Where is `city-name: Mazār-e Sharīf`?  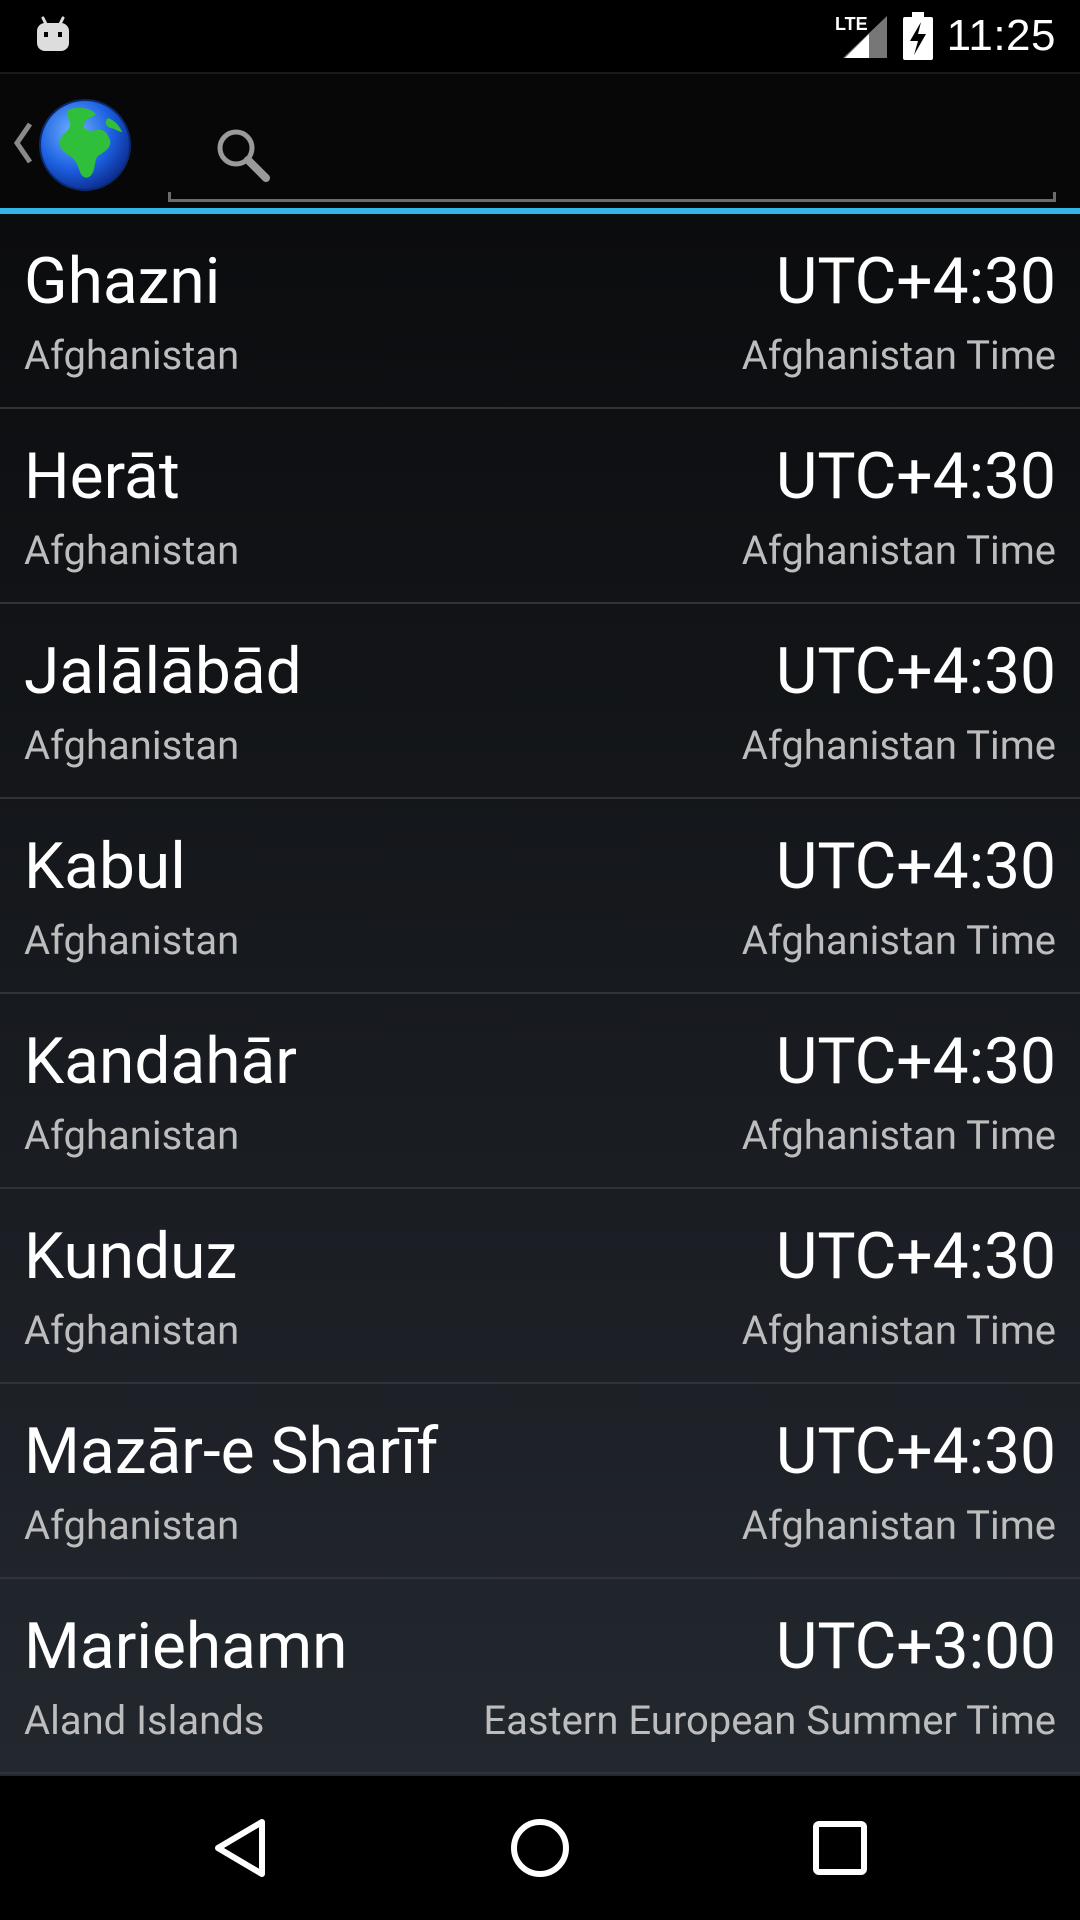
city-name: Mazār-e Sharīf is located at coordinates (231, 1451).